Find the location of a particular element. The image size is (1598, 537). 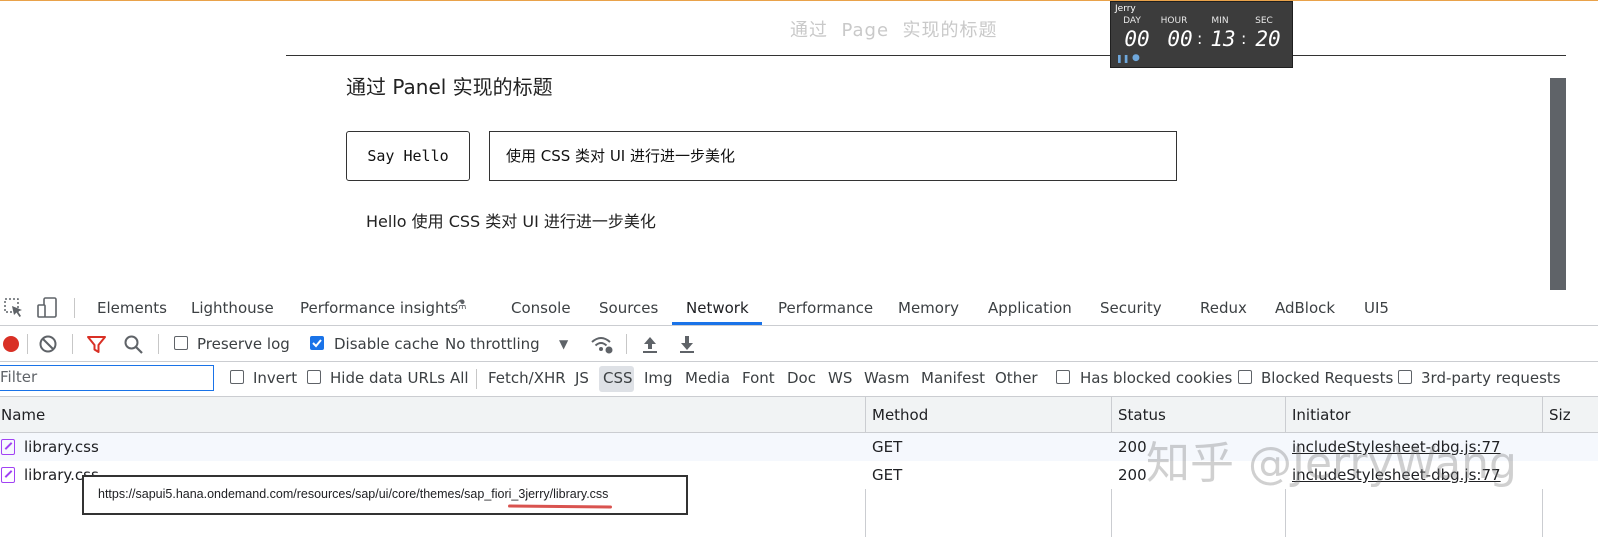

checkmark-icon is located at coordinates (317, 343).